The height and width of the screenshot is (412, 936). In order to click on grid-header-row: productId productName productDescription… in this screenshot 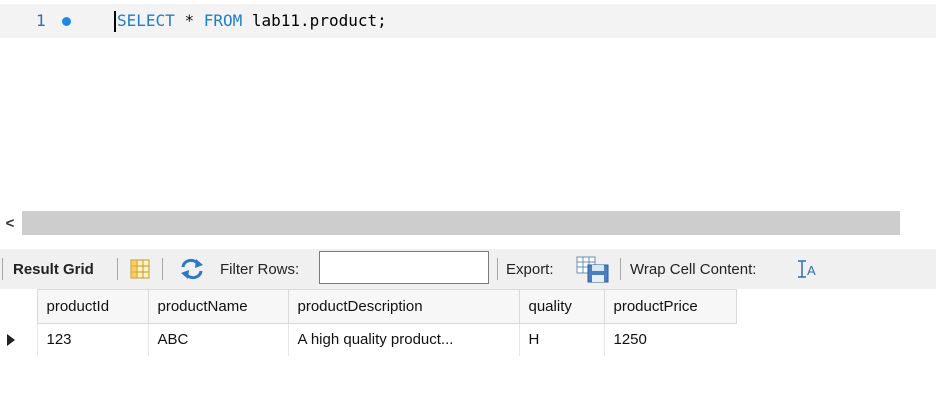, I will do `click(368, 306)`.